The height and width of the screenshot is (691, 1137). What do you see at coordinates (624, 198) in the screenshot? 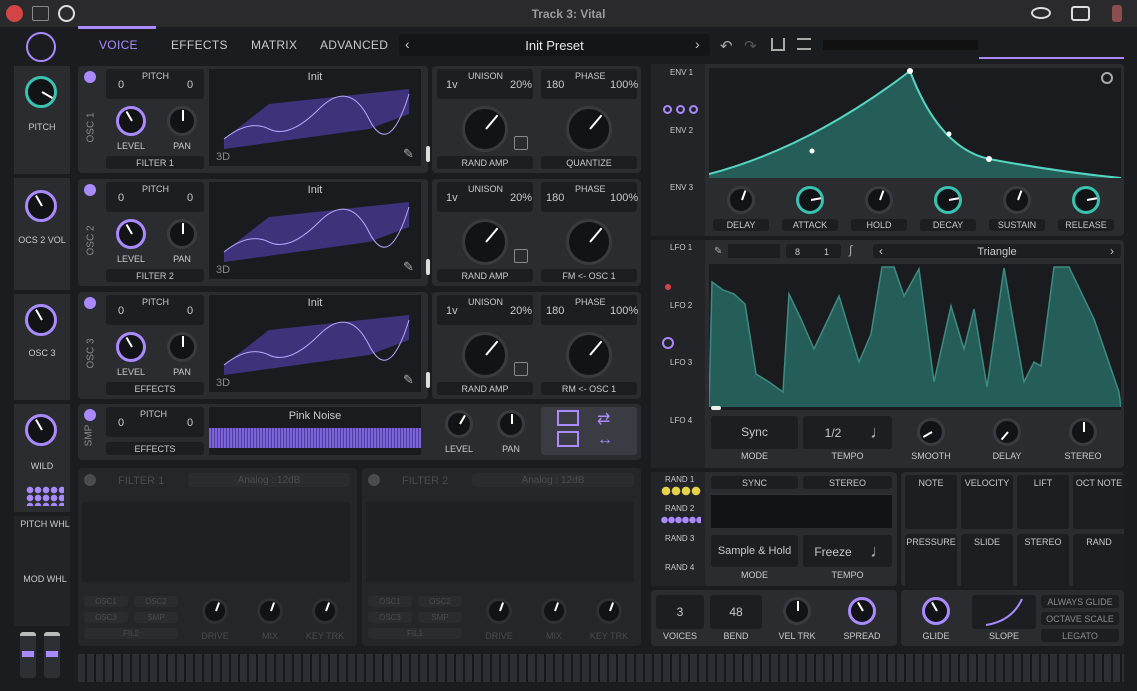
I see `osc-2-phase-random: 100%` at bounding box center [624, 198].